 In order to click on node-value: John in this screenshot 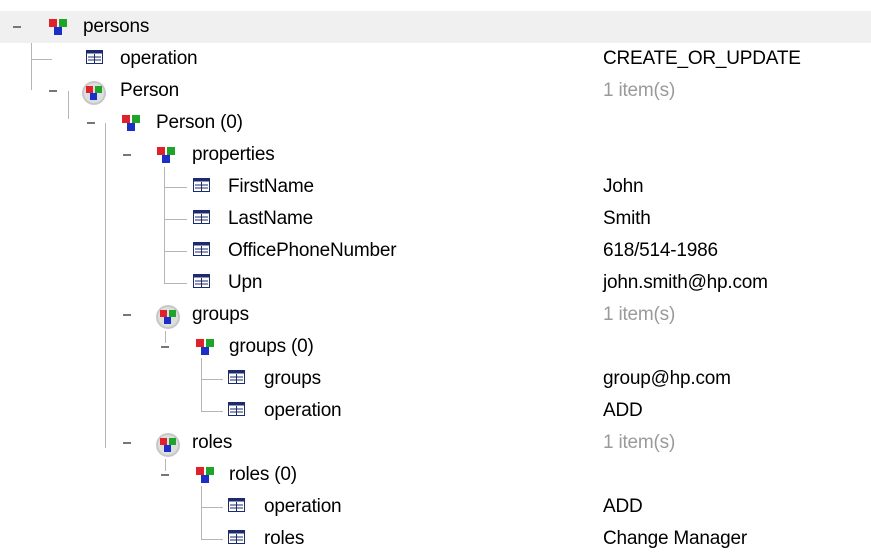, I will do `click(623, 186)`.